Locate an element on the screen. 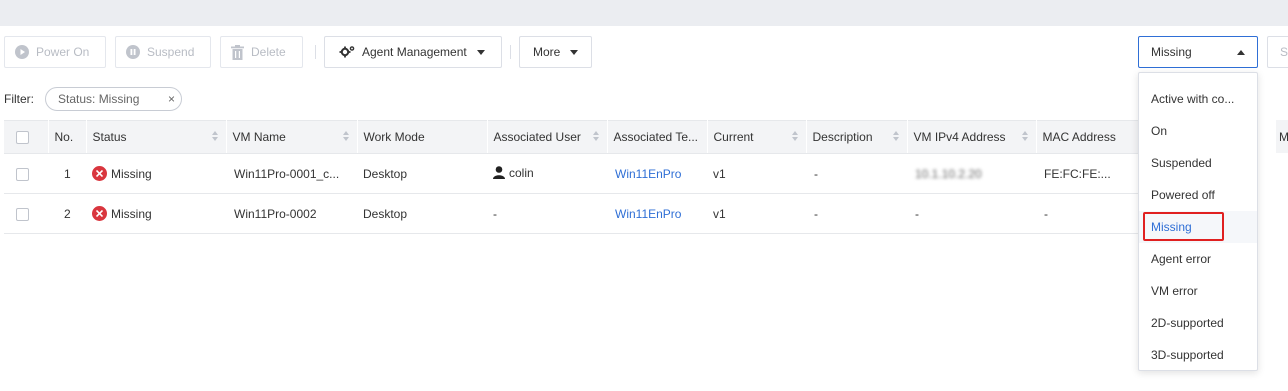 This screenshot has height=391, width=1288. agent-management-label: Agent Management is located at coordinates (414, 52).